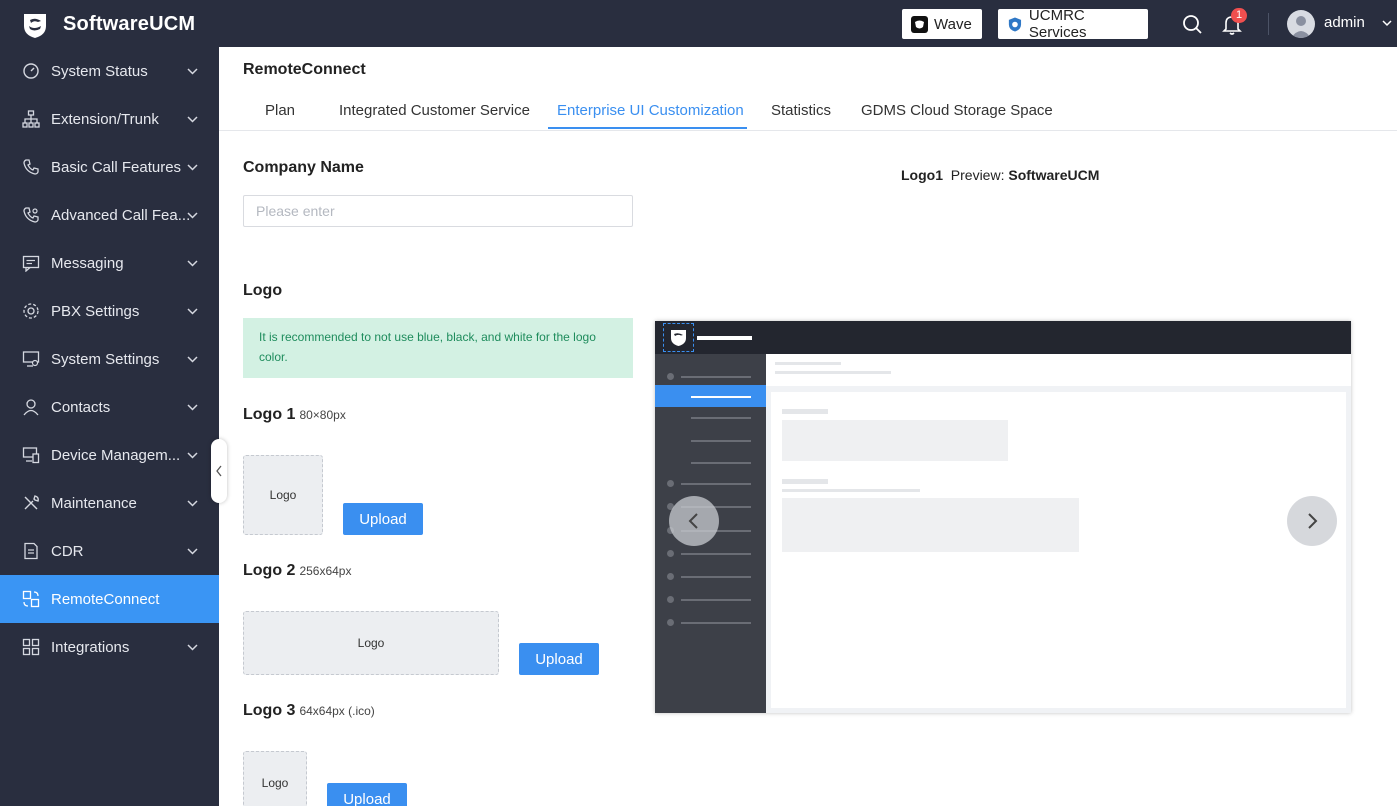  Describe the element at coordinates (31, 119) in the screenshot. I see `org-tree-icon` at that location.